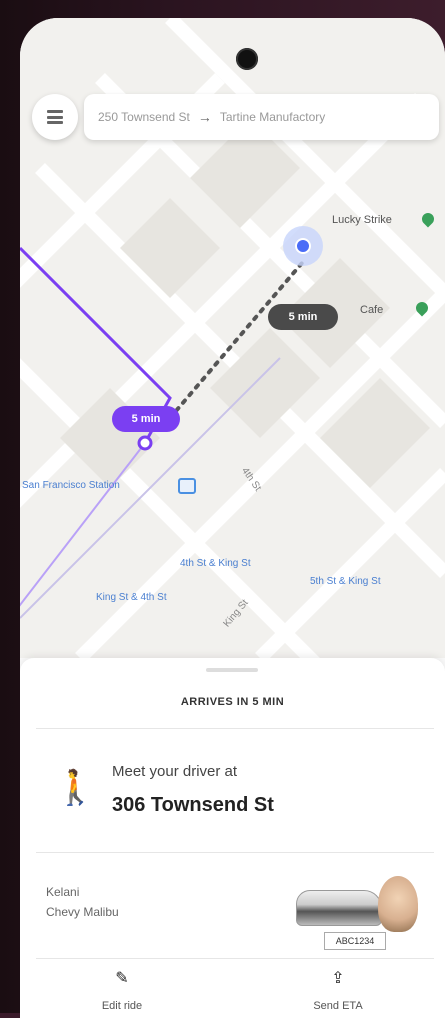 This screenshot has height=1018, width=445. Describe the element at coordinates (144, 117) in the screenshot. I see `origin-text: 250 Townsend St` at that location.